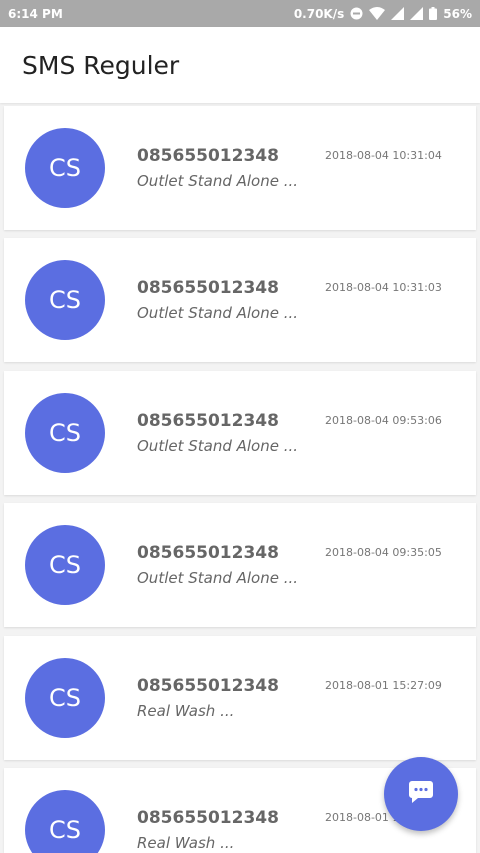 The height and width of the screenshot is (853, 480). I want to click on new-message-button, so click(421, 794).